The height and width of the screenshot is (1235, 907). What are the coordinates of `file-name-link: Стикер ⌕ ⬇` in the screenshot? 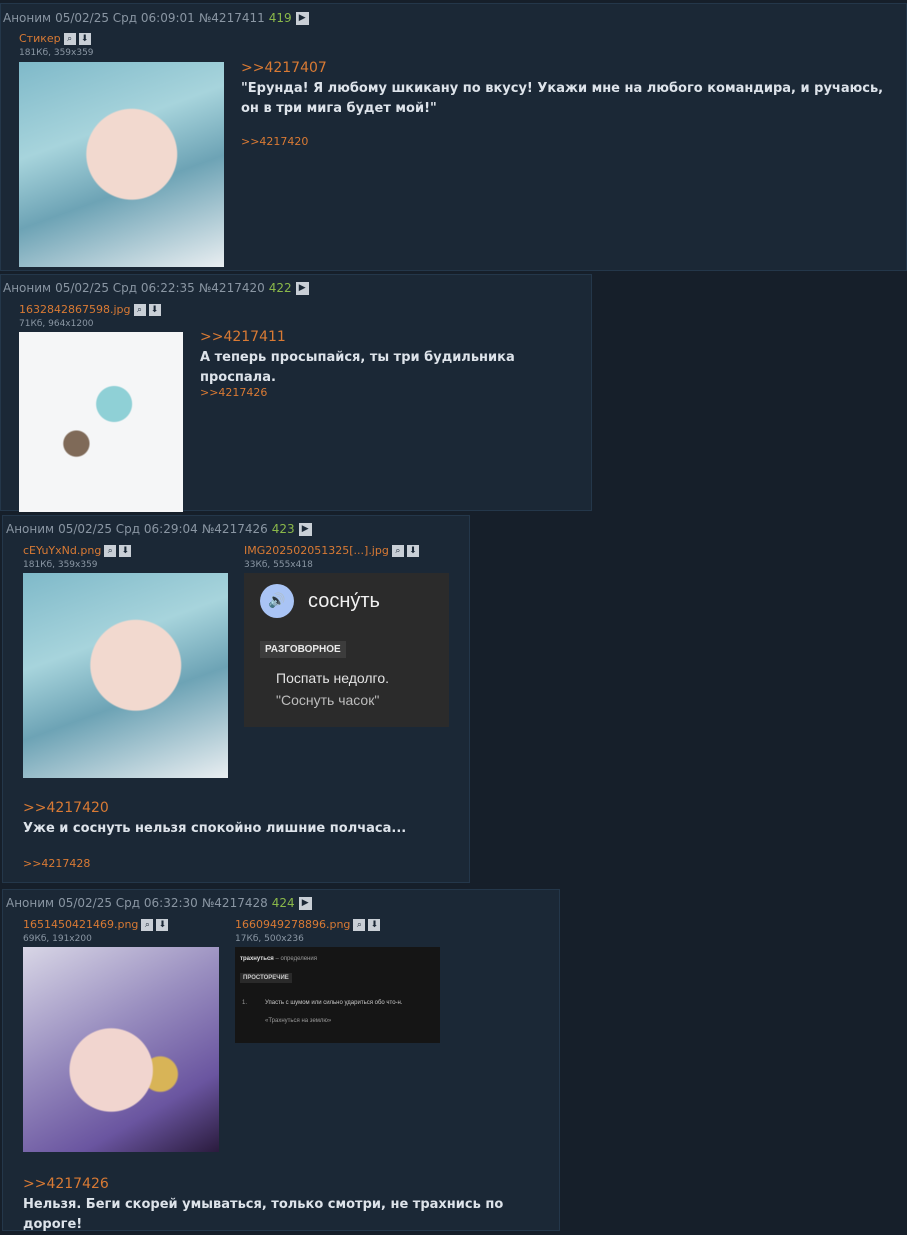 It's located at (55, 38).